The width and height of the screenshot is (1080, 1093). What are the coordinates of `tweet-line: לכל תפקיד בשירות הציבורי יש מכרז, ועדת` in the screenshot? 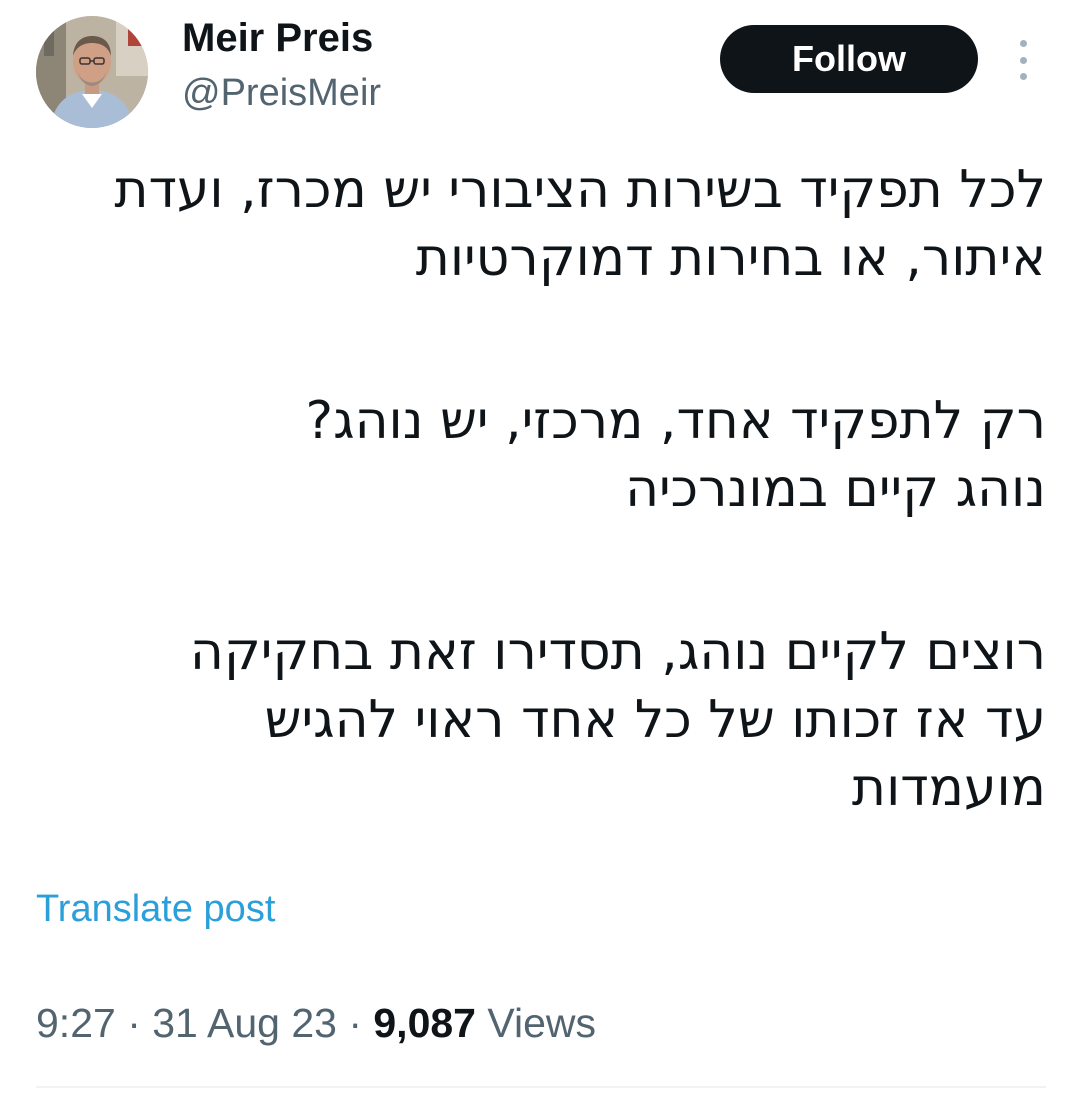 It's located at (580, 190).